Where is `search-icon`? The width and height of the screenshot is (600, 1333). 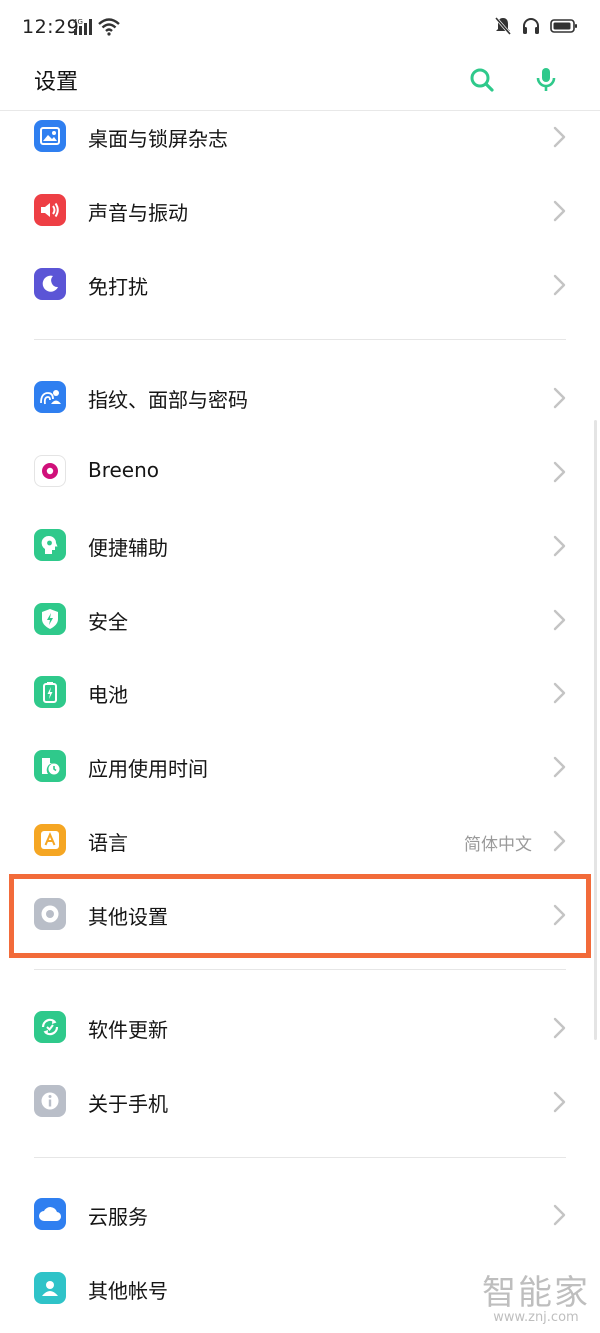
search-icon is located at coordinates (482, 80).